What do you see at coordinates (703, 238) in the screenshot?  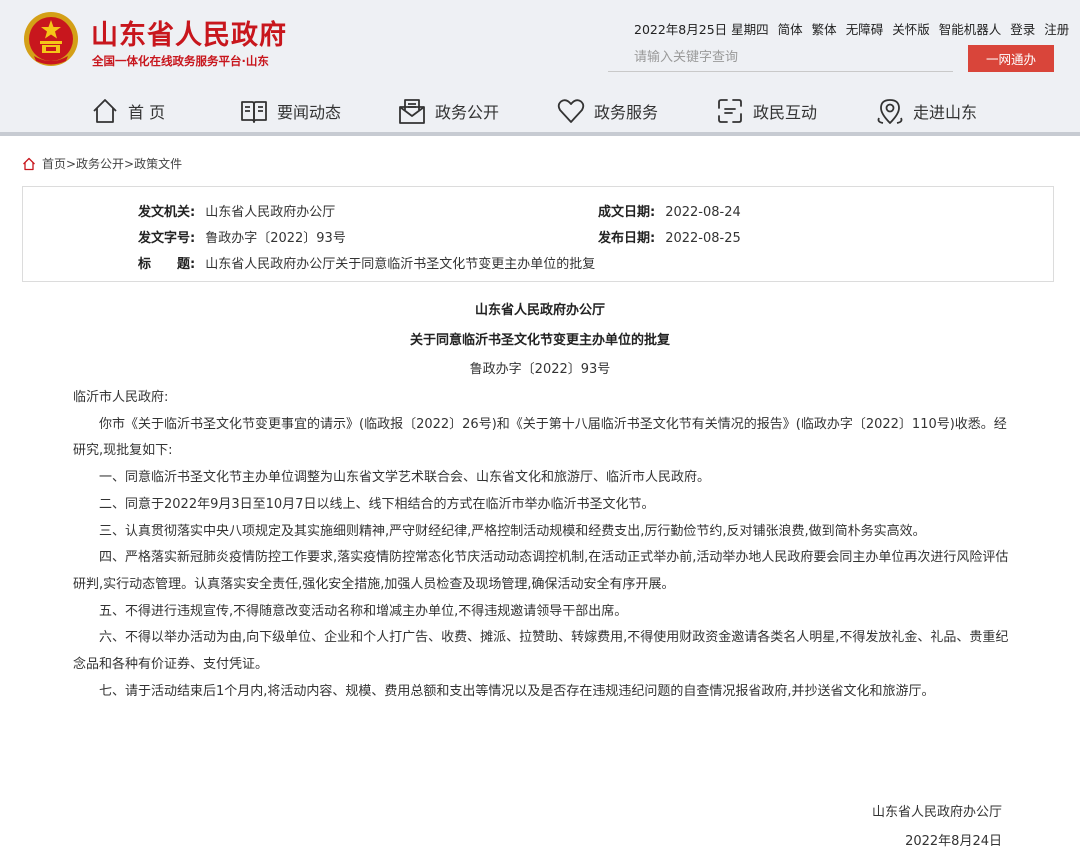 I see `meta-value: 2022-08-25` at bounding box center [703, 238].